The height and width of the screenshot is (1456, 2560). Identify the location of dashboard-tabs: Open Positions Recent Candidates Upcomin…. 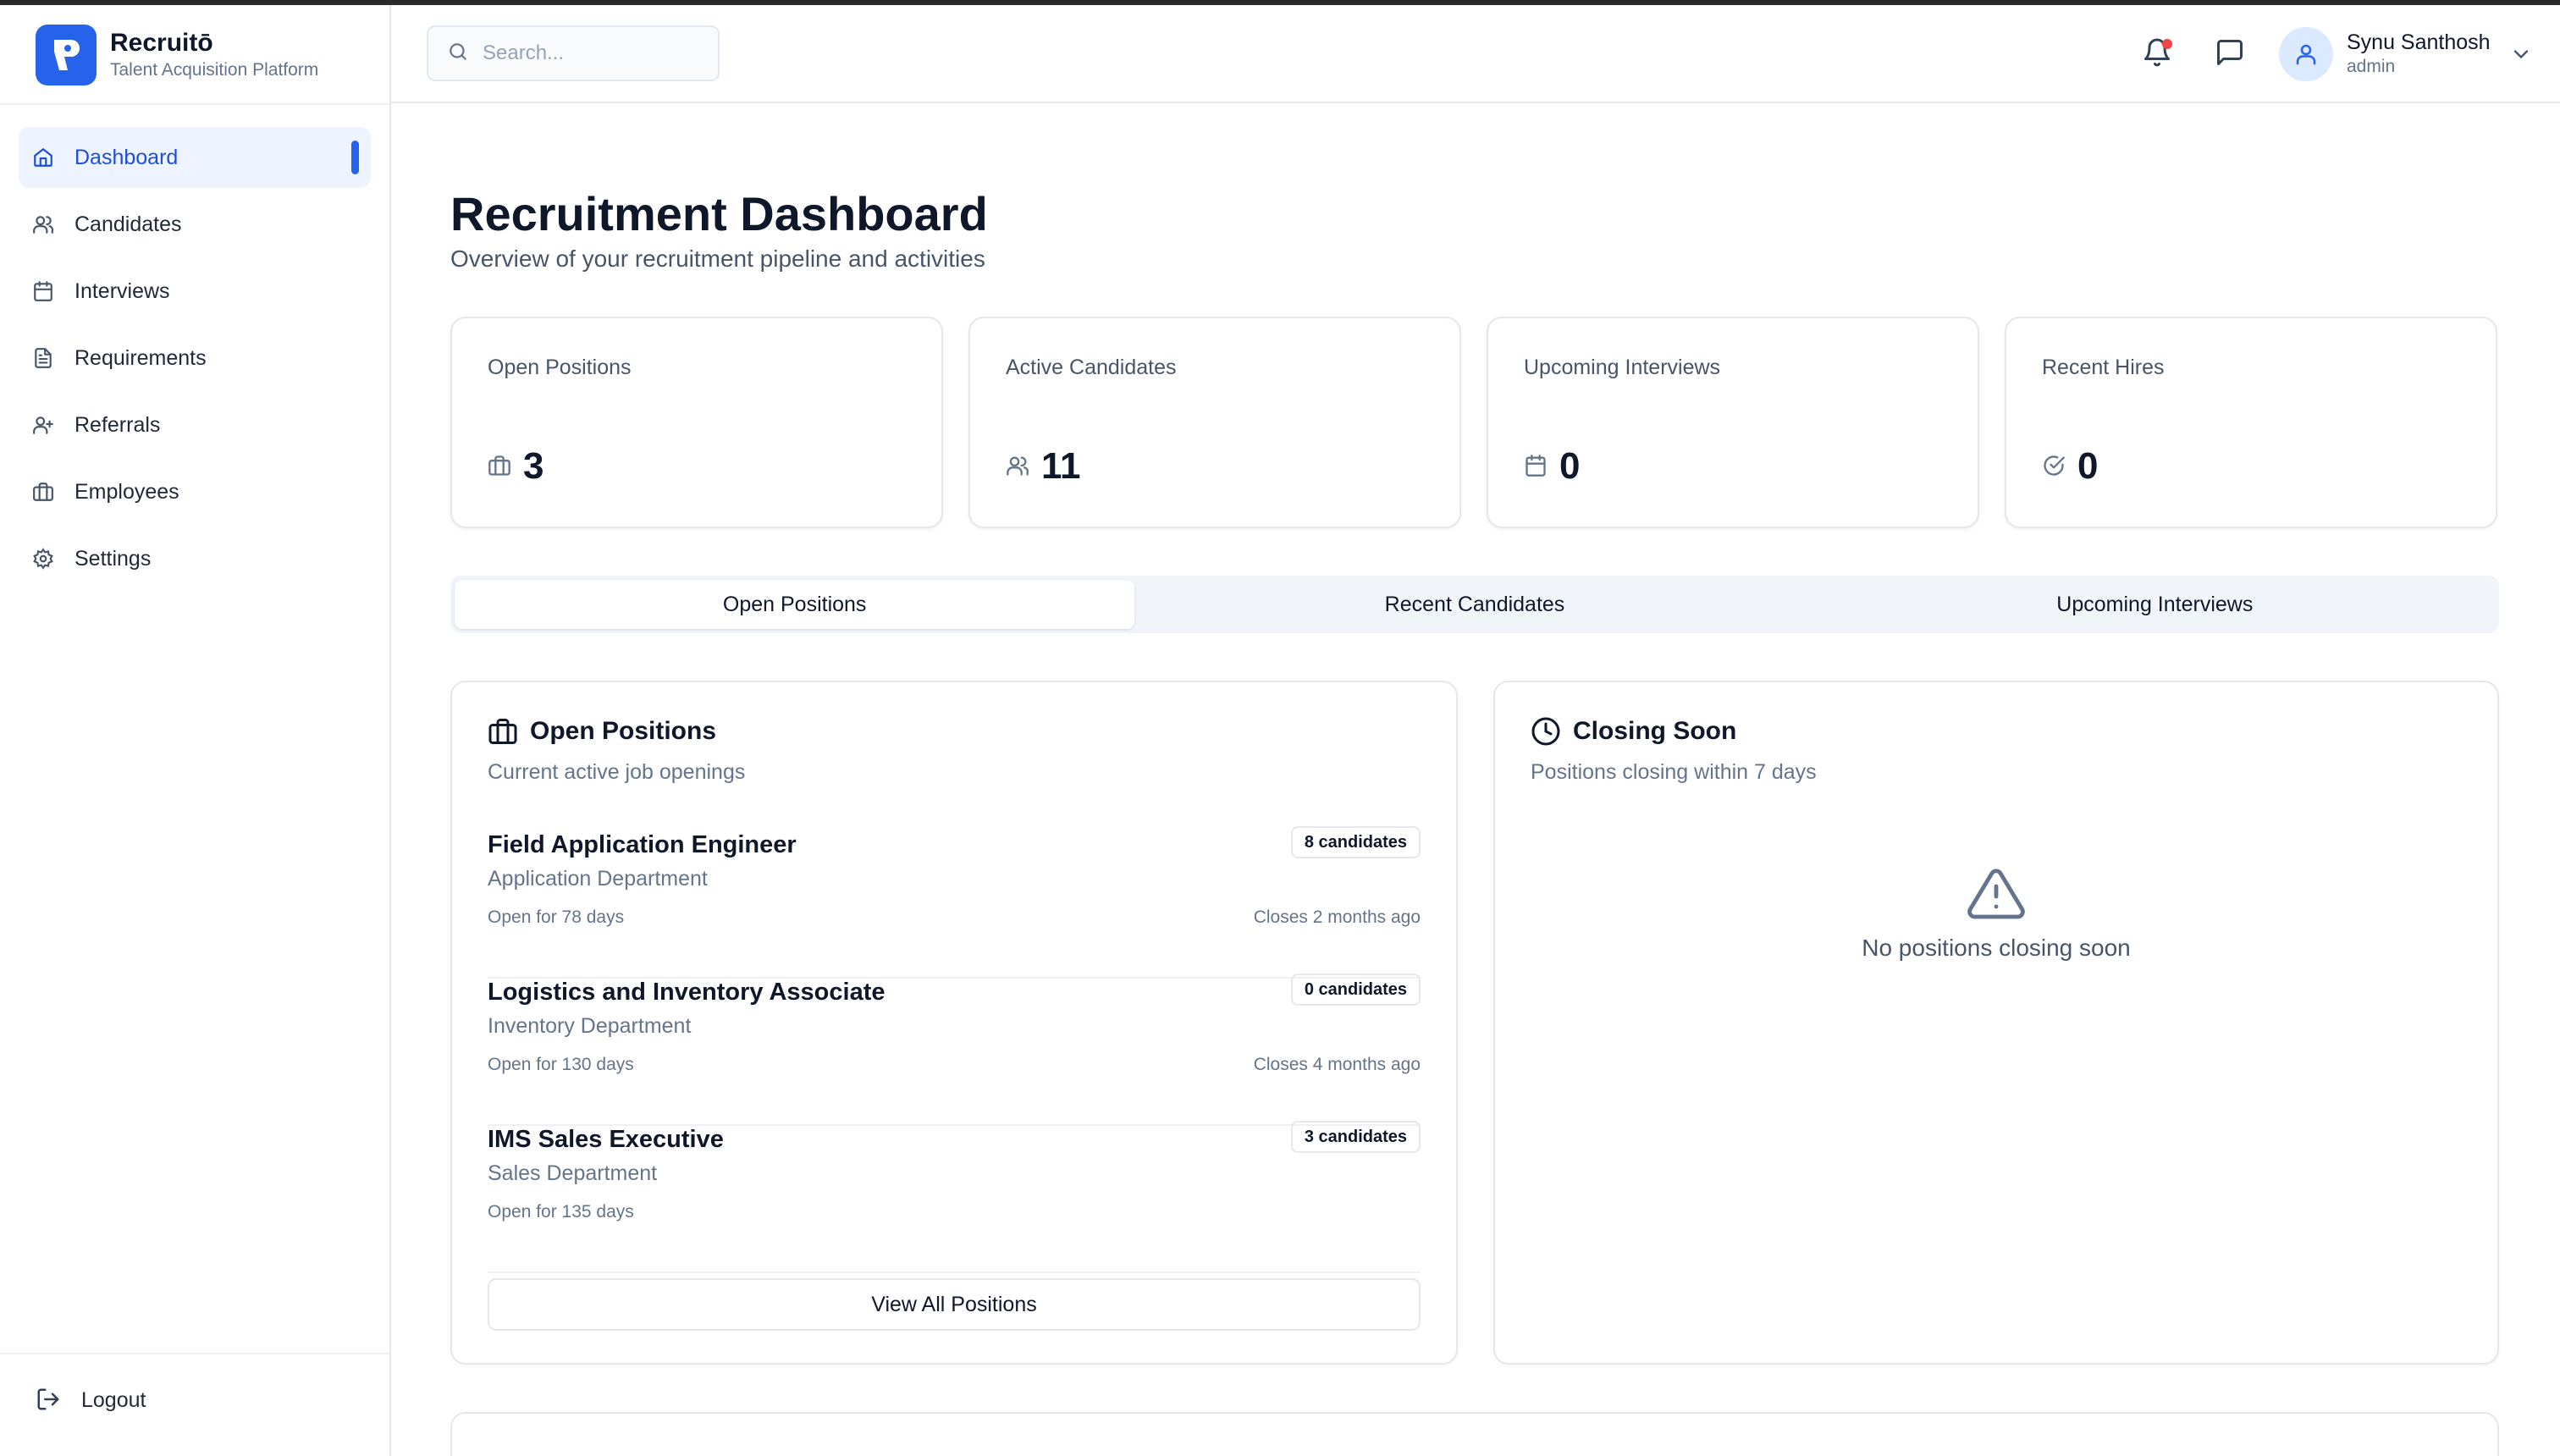
(1474, 604).